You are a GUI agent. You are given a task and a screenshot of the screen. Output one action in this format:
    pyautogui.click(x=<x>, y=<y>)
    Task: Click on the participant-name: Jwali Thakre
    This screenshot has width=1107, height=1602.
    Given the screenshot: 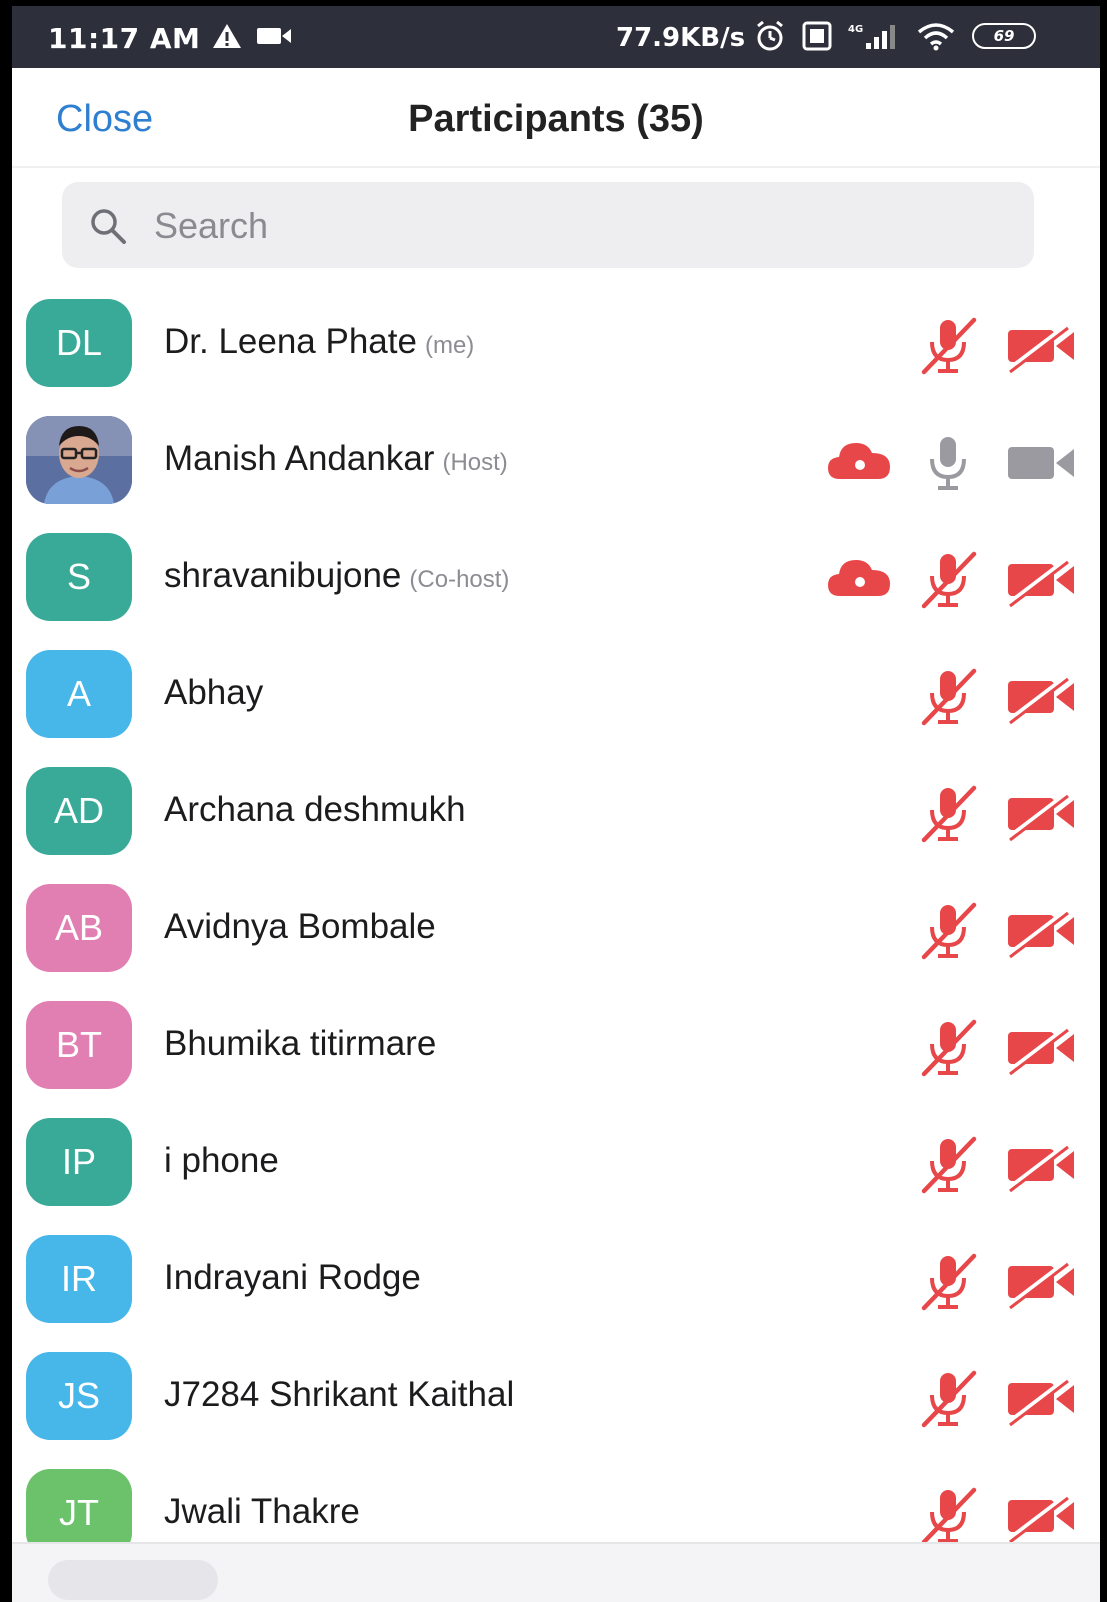 What is the action you would take?
    pyautogui.click(x=262, y=1511)
    